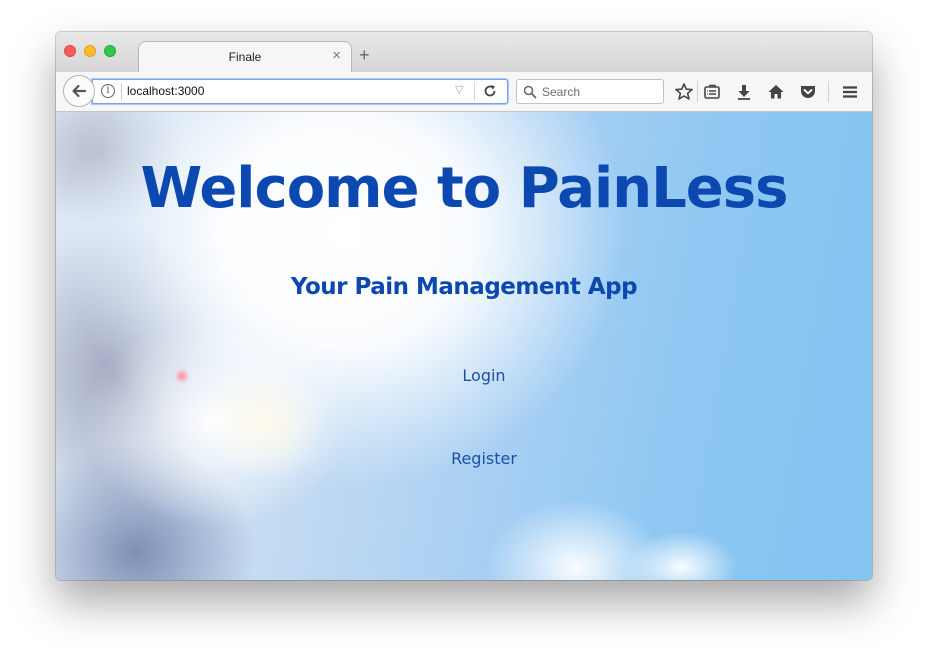 This screenshot has height=660, width=928. Describe the element at coordinates (684, 92) in the screenshot. I see `bookmark-star-icon` at that location.